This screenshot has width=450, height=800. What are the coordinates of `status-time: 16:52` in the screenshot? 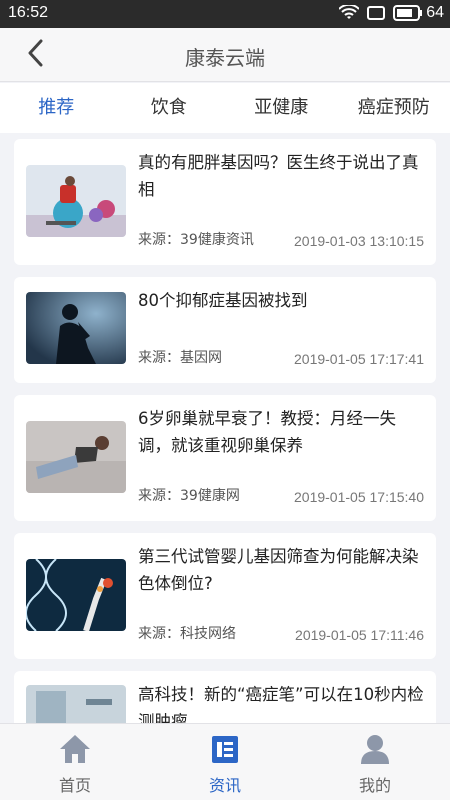 It's located at (28, 12).